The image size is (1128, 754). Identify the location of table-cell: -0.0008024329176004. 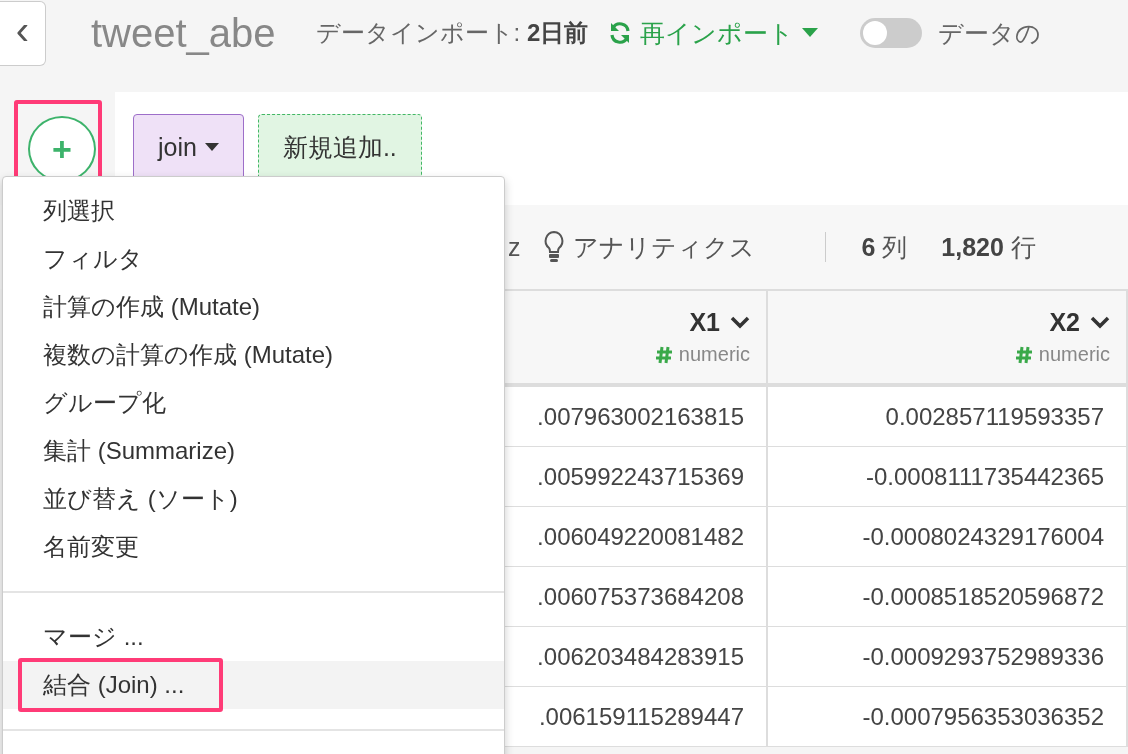
(948, 537).